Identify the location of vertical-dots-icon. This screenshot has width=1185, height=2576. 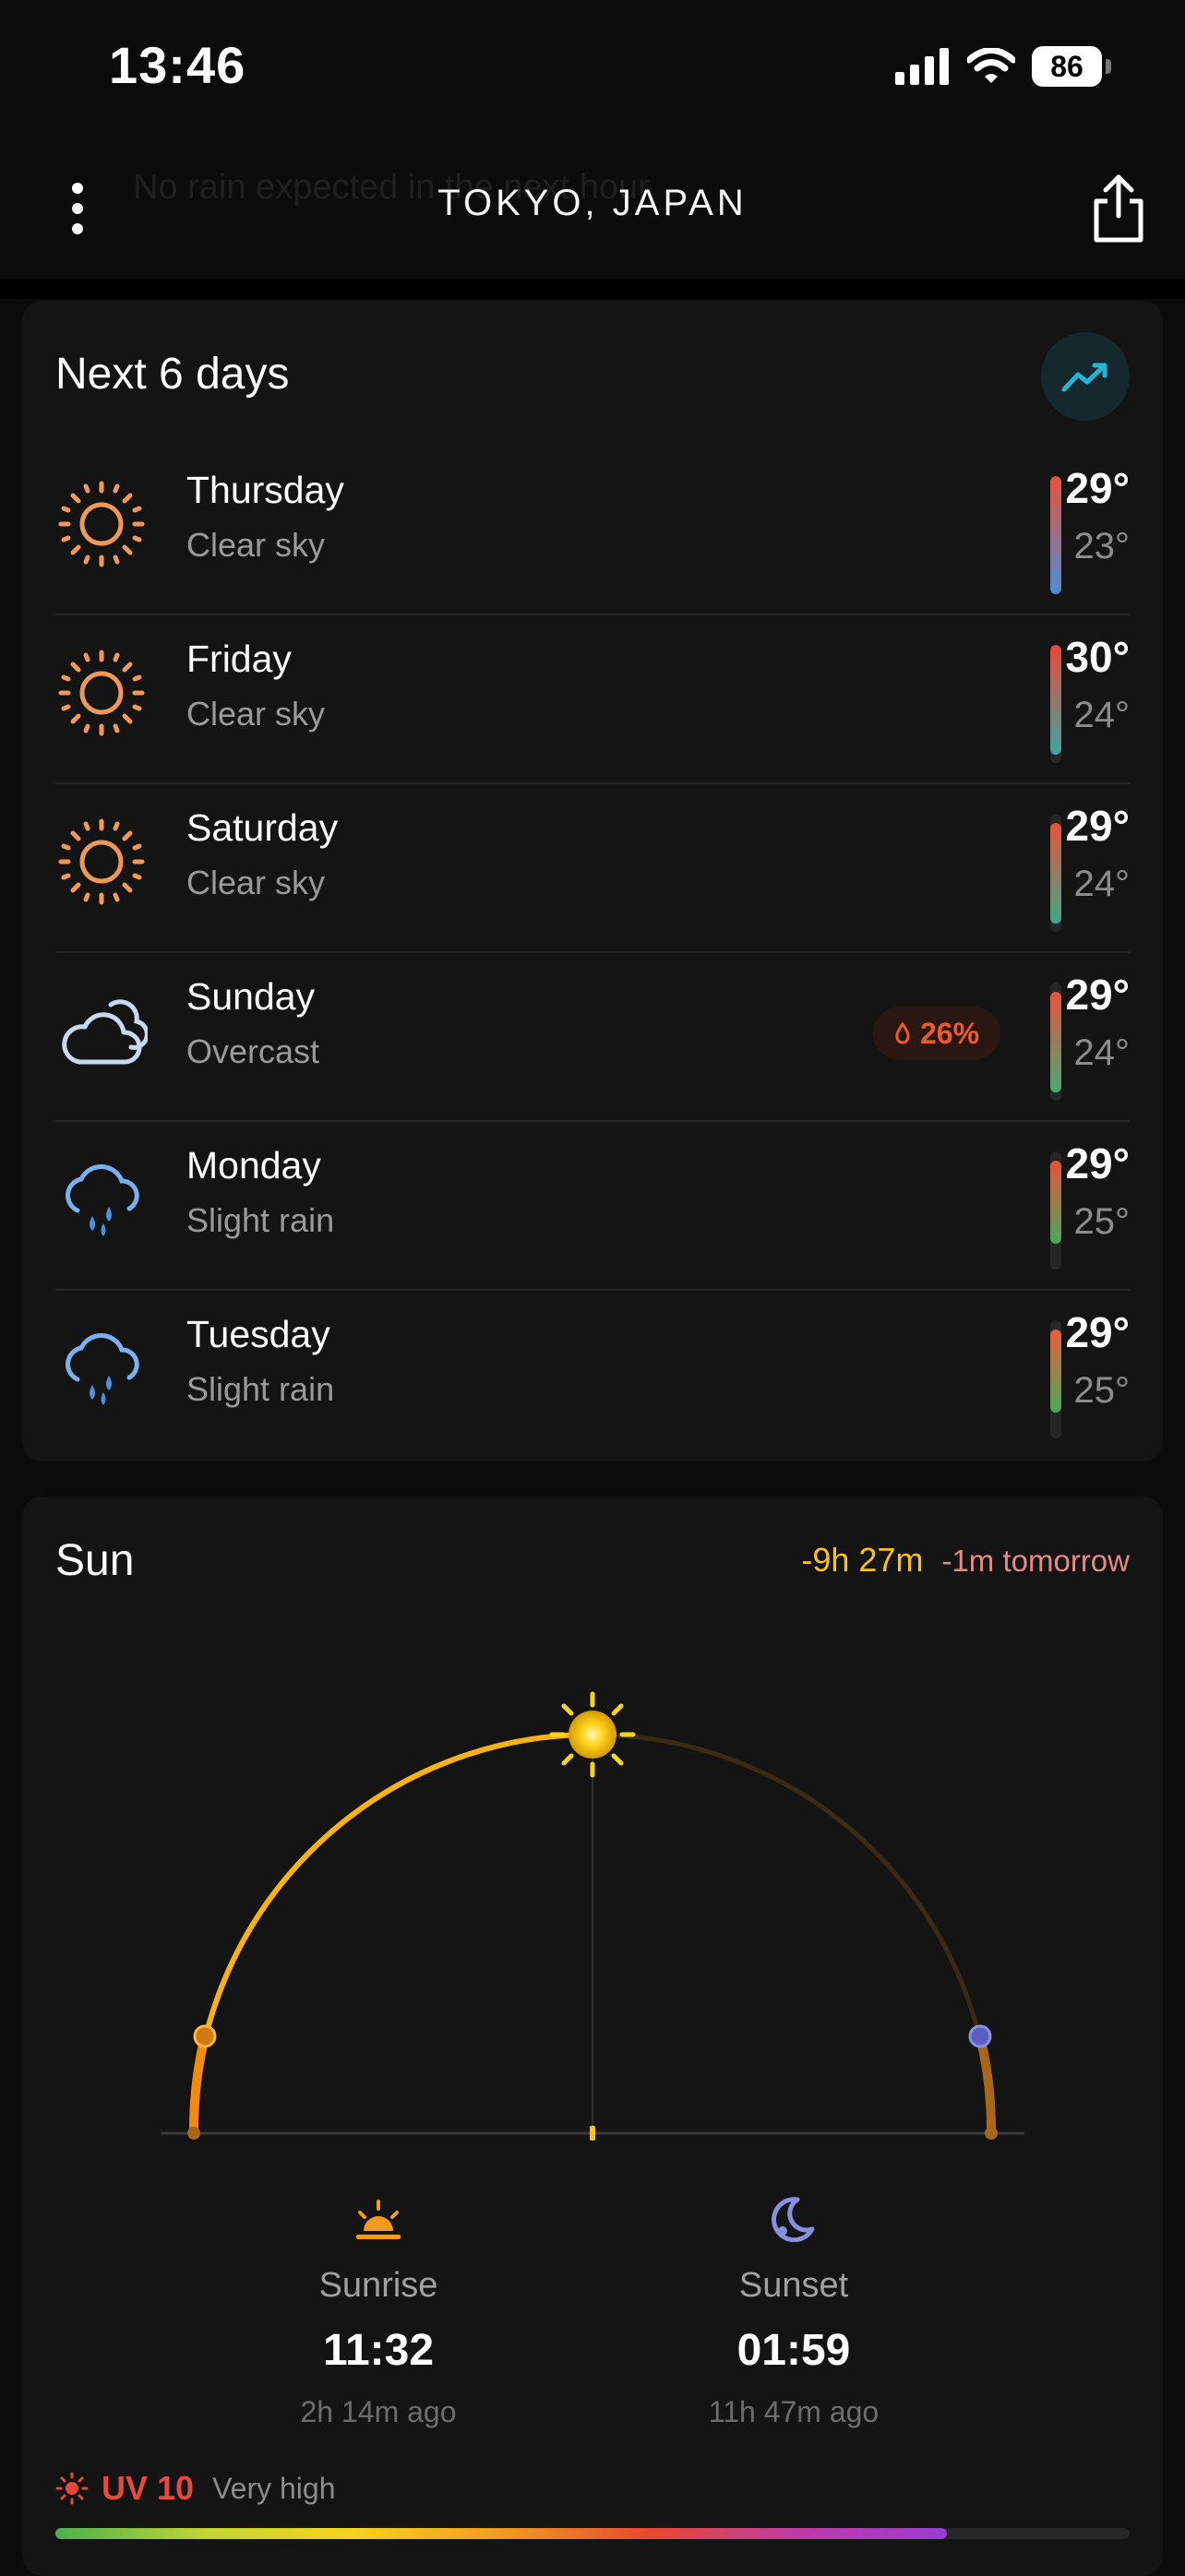
(77, 208).